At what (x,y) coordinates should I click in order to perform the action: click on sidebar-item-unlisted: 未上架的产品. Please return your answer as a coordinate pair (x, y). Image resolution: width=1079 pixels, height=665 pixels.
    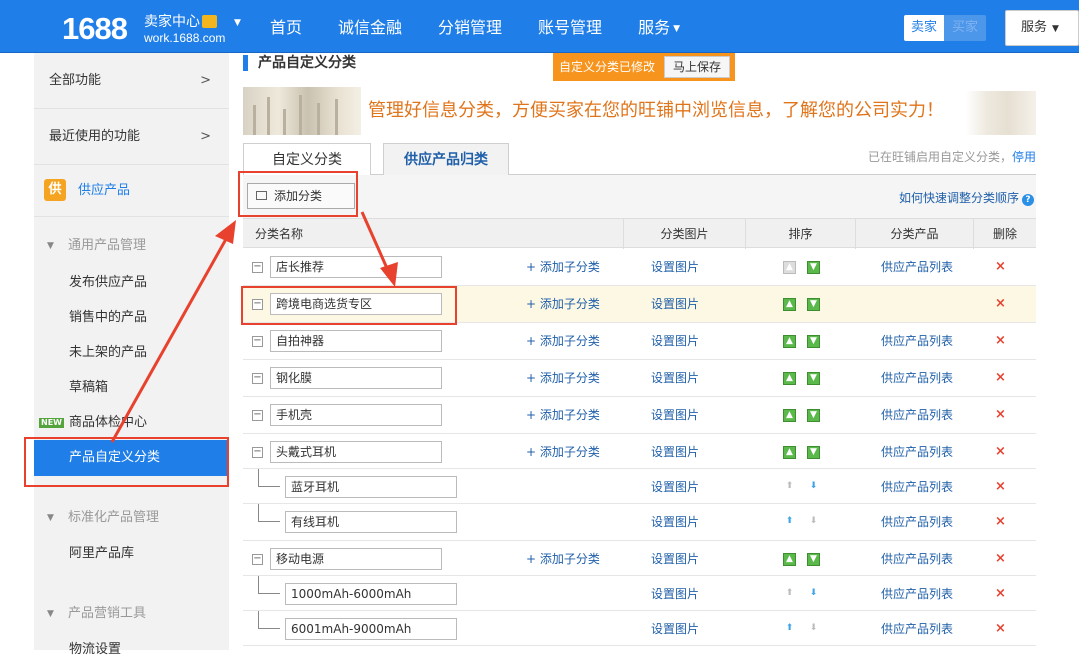
    Looking at the image, I should click on (131, 353).